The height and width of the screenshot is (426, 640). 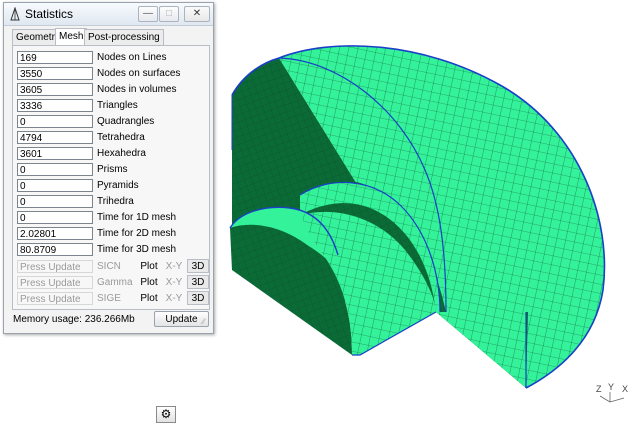 What do you see at coordinates (126, 121) in the screenshot?
I see `quadrangles-label: Quadrangles` at bounding box center [126, 121].